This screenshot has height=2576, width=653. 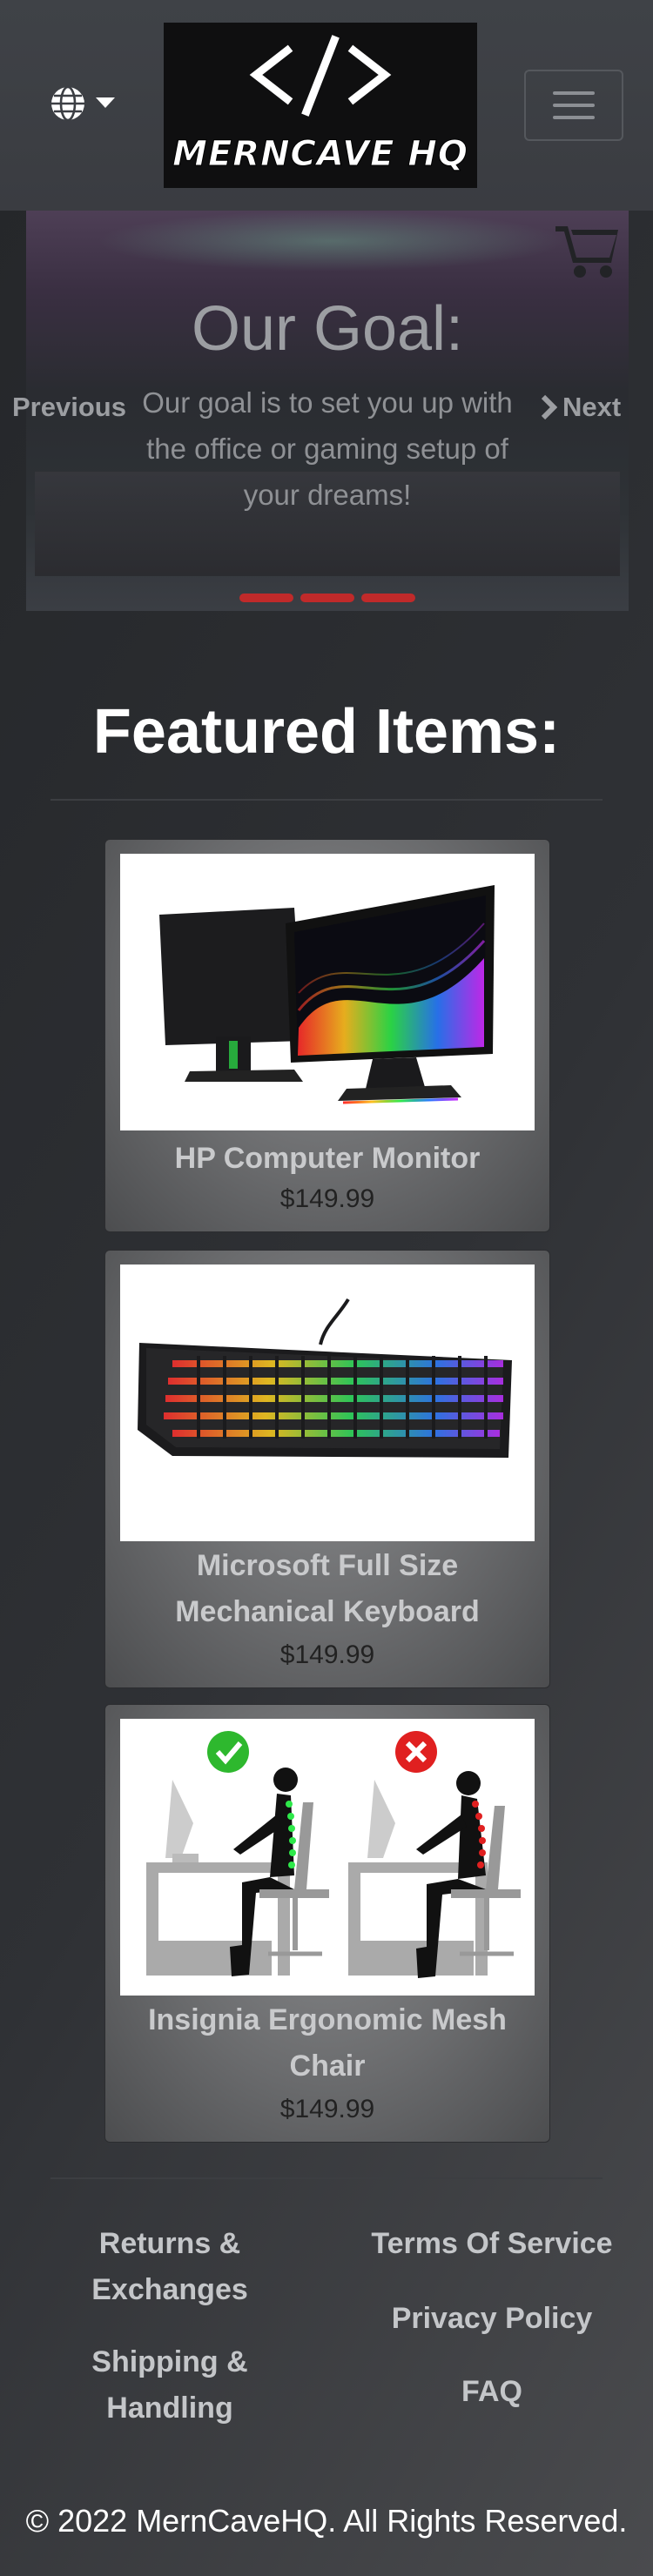 What do you see at coordinates (170, 2386) in the screenshot?
I see `footer-link-shipping: Shipping & Handling` at bounding box center [170, 2386].